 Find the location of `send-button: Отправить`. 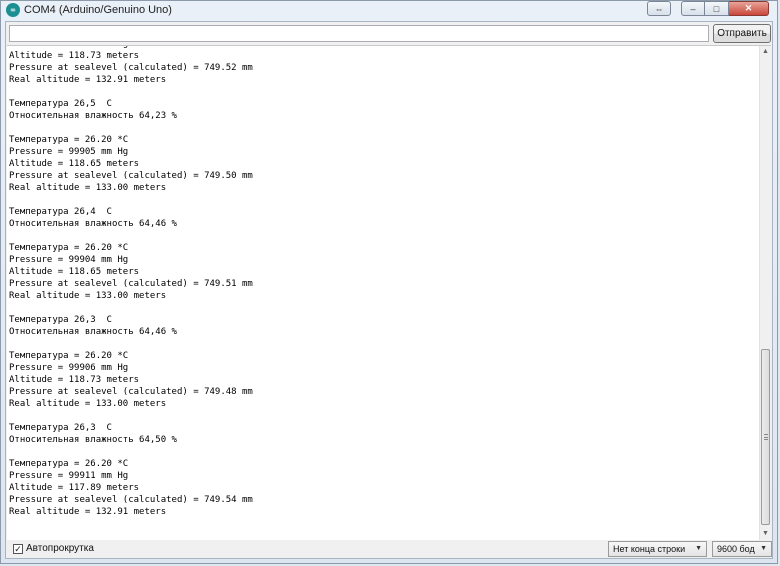

send-button: Отправить is located at coordinates (742, 33).